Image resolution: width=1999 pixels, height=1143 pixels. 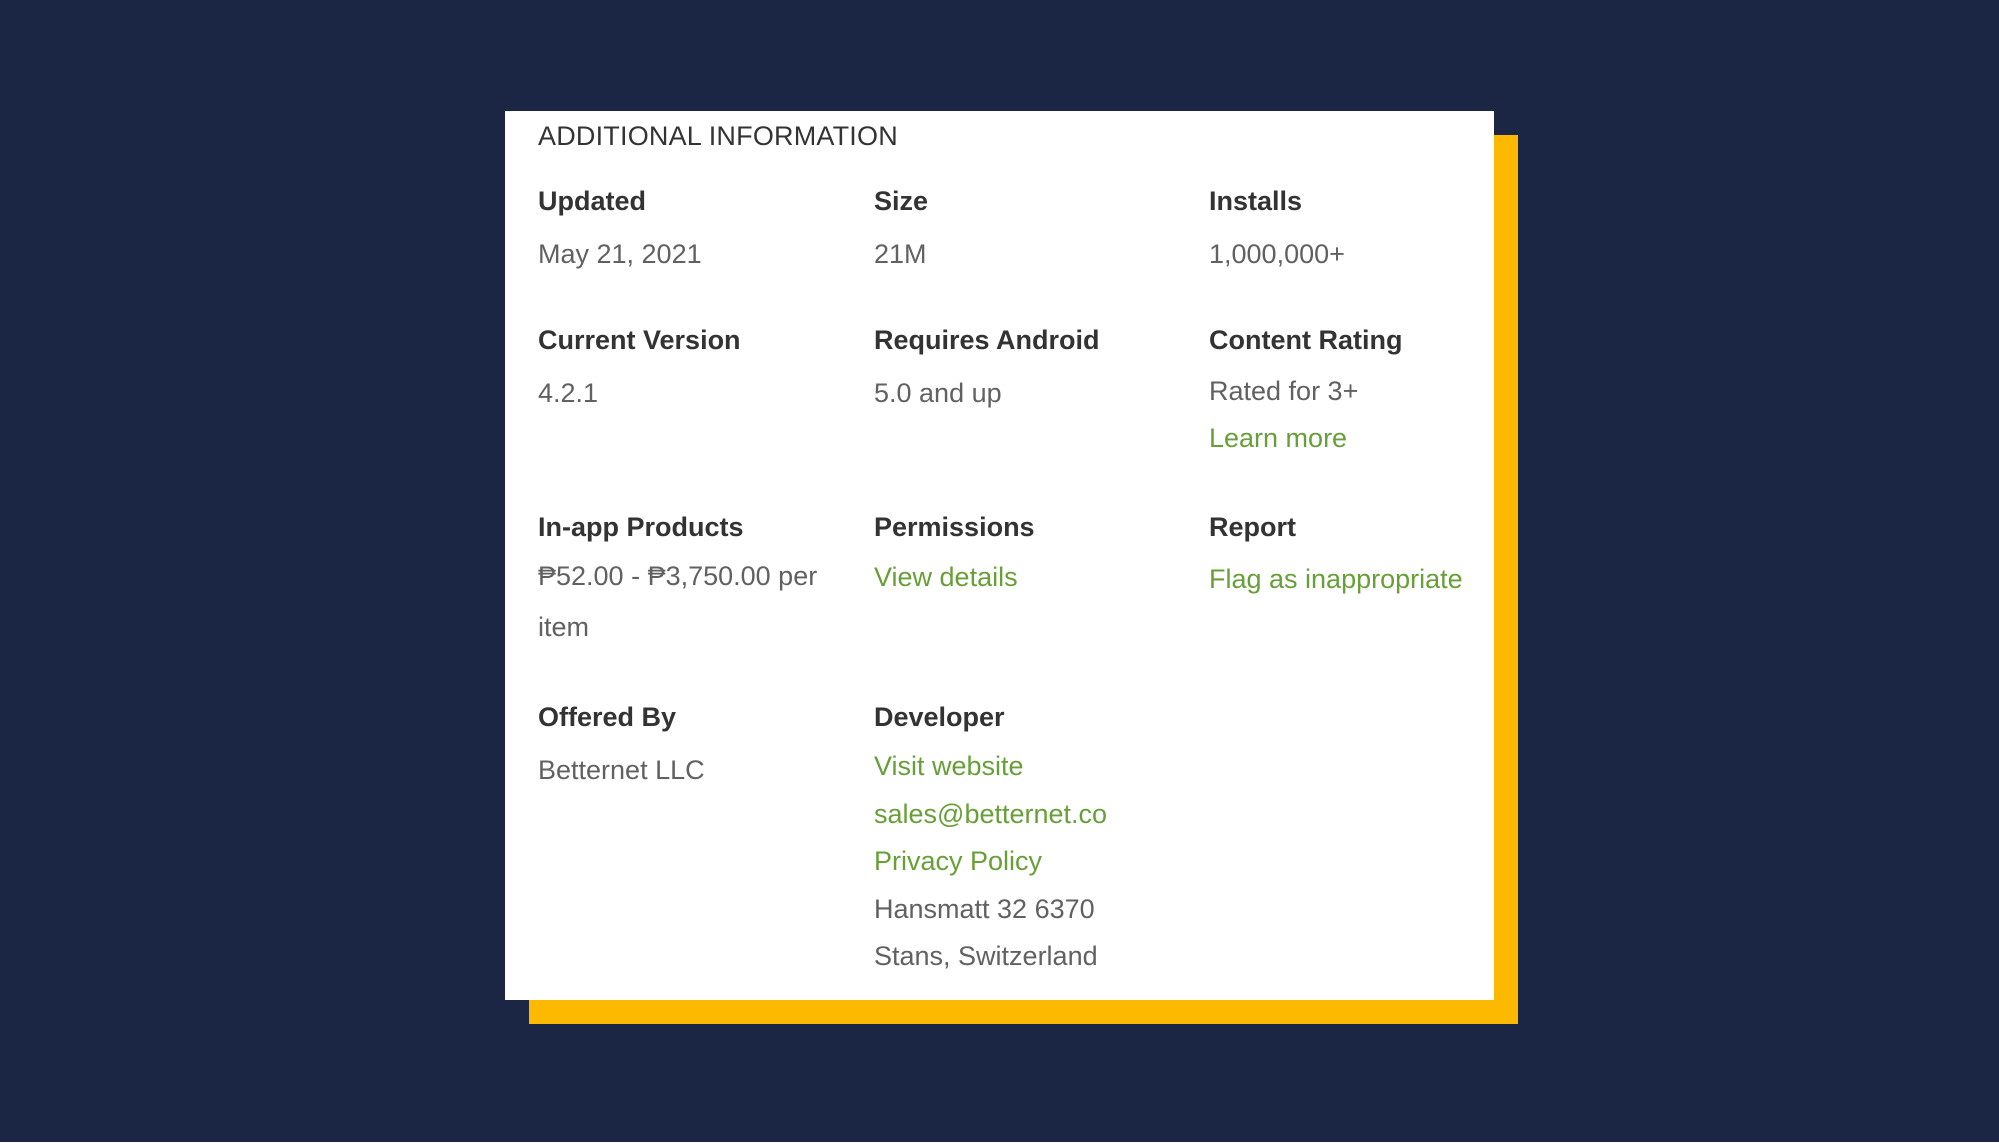 I want to click on current-version-value: 4.2.1, so click(x=568, y=393).